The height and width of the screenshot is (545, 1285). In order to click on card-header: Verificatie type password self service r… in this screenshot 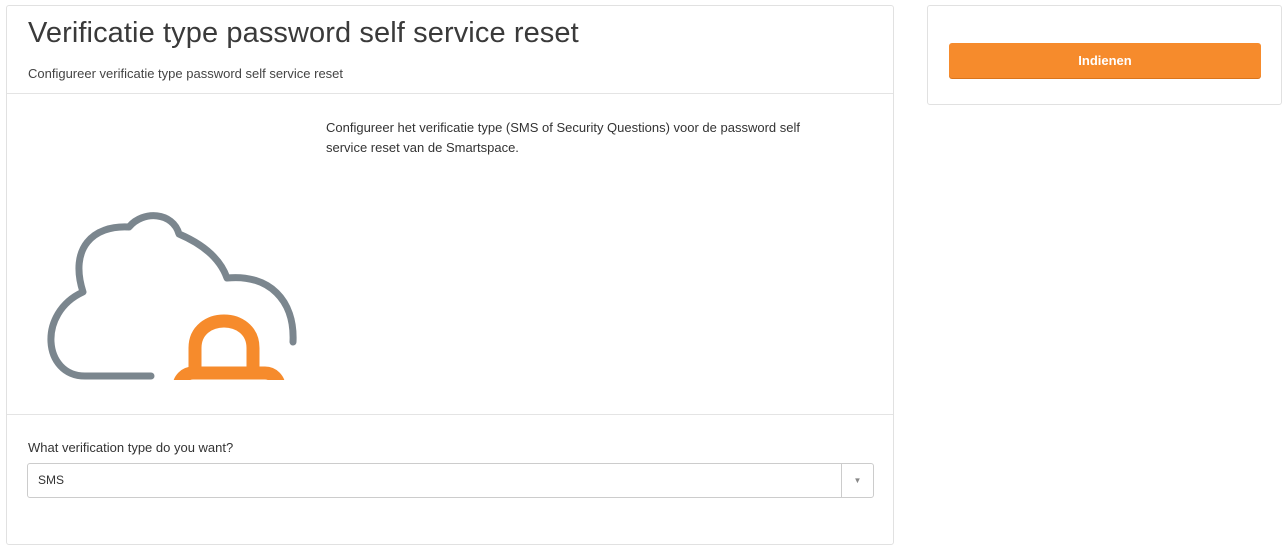, I will do `click(450, 50)`.